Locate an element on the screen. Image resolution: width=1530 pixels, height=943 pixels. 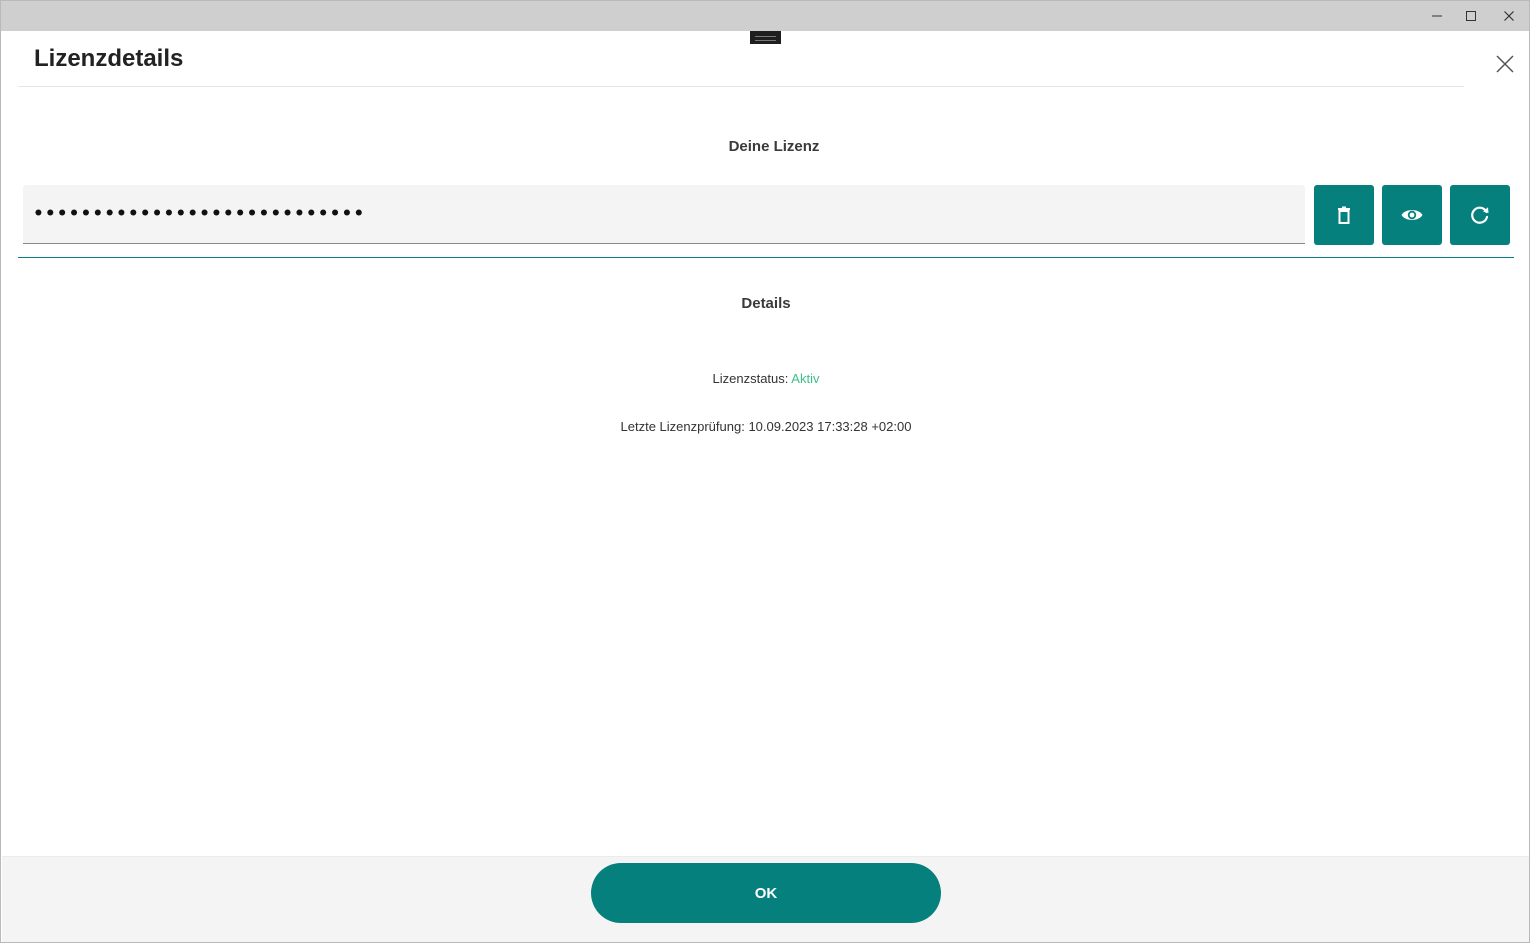
last-check-label: Letzte Lizenzprüfung: is located at coordinates (682, 426).